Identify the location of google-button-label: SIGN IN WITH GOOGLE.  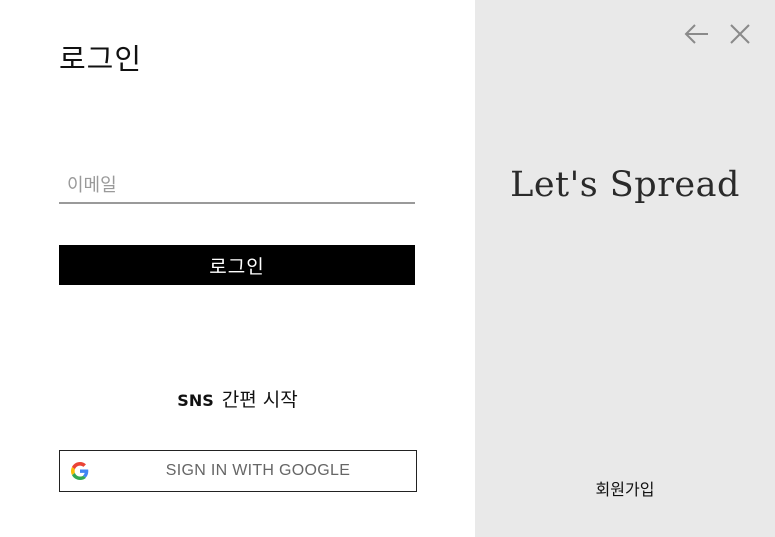
(258, 470).